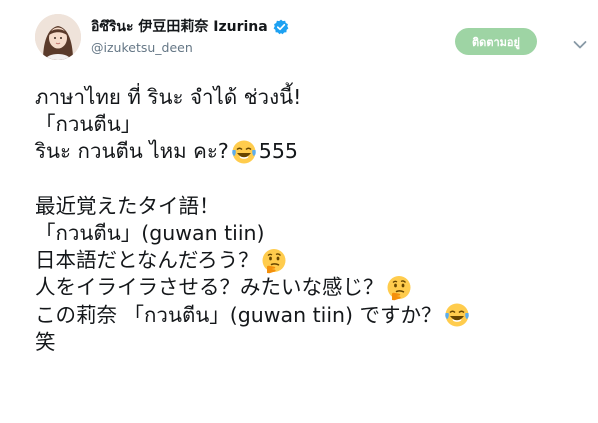 This screenshot has width=598, height=423. Describe the element at coordinates (58, 37) in the screenshot. I see `avatar` at that location.